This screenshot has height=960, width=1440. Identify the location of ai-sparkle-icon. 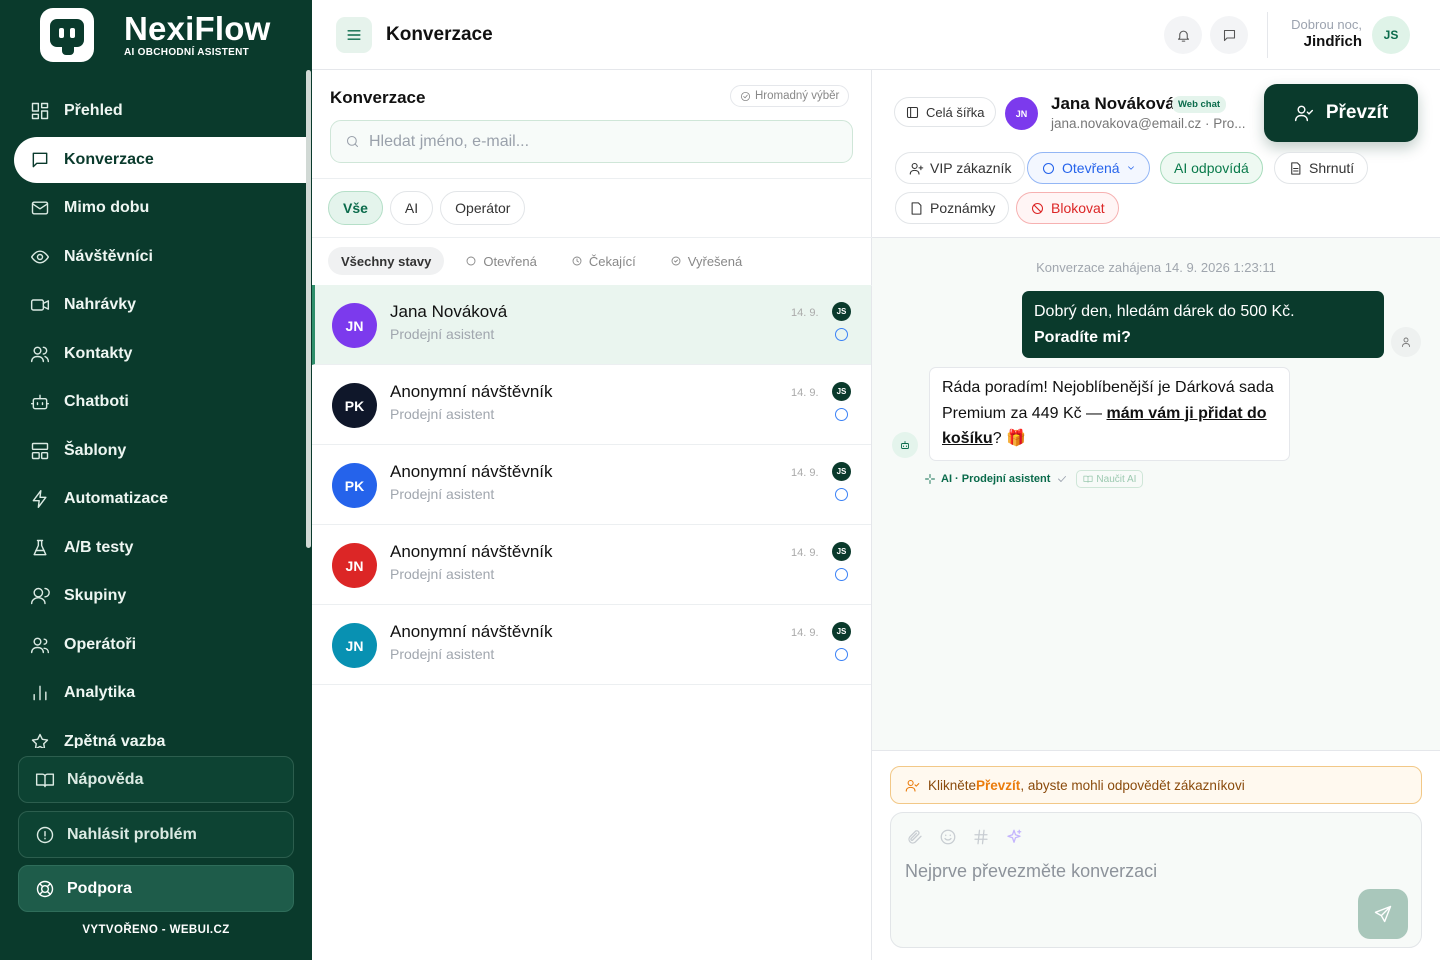
(1014, 837).